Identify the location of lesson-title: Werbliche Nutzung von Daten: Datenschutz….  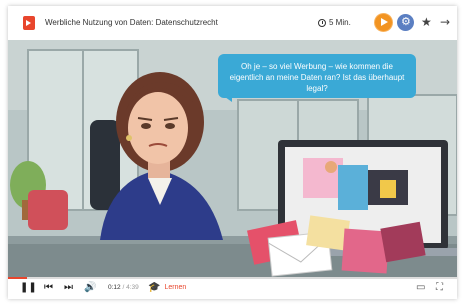
(131, 22).